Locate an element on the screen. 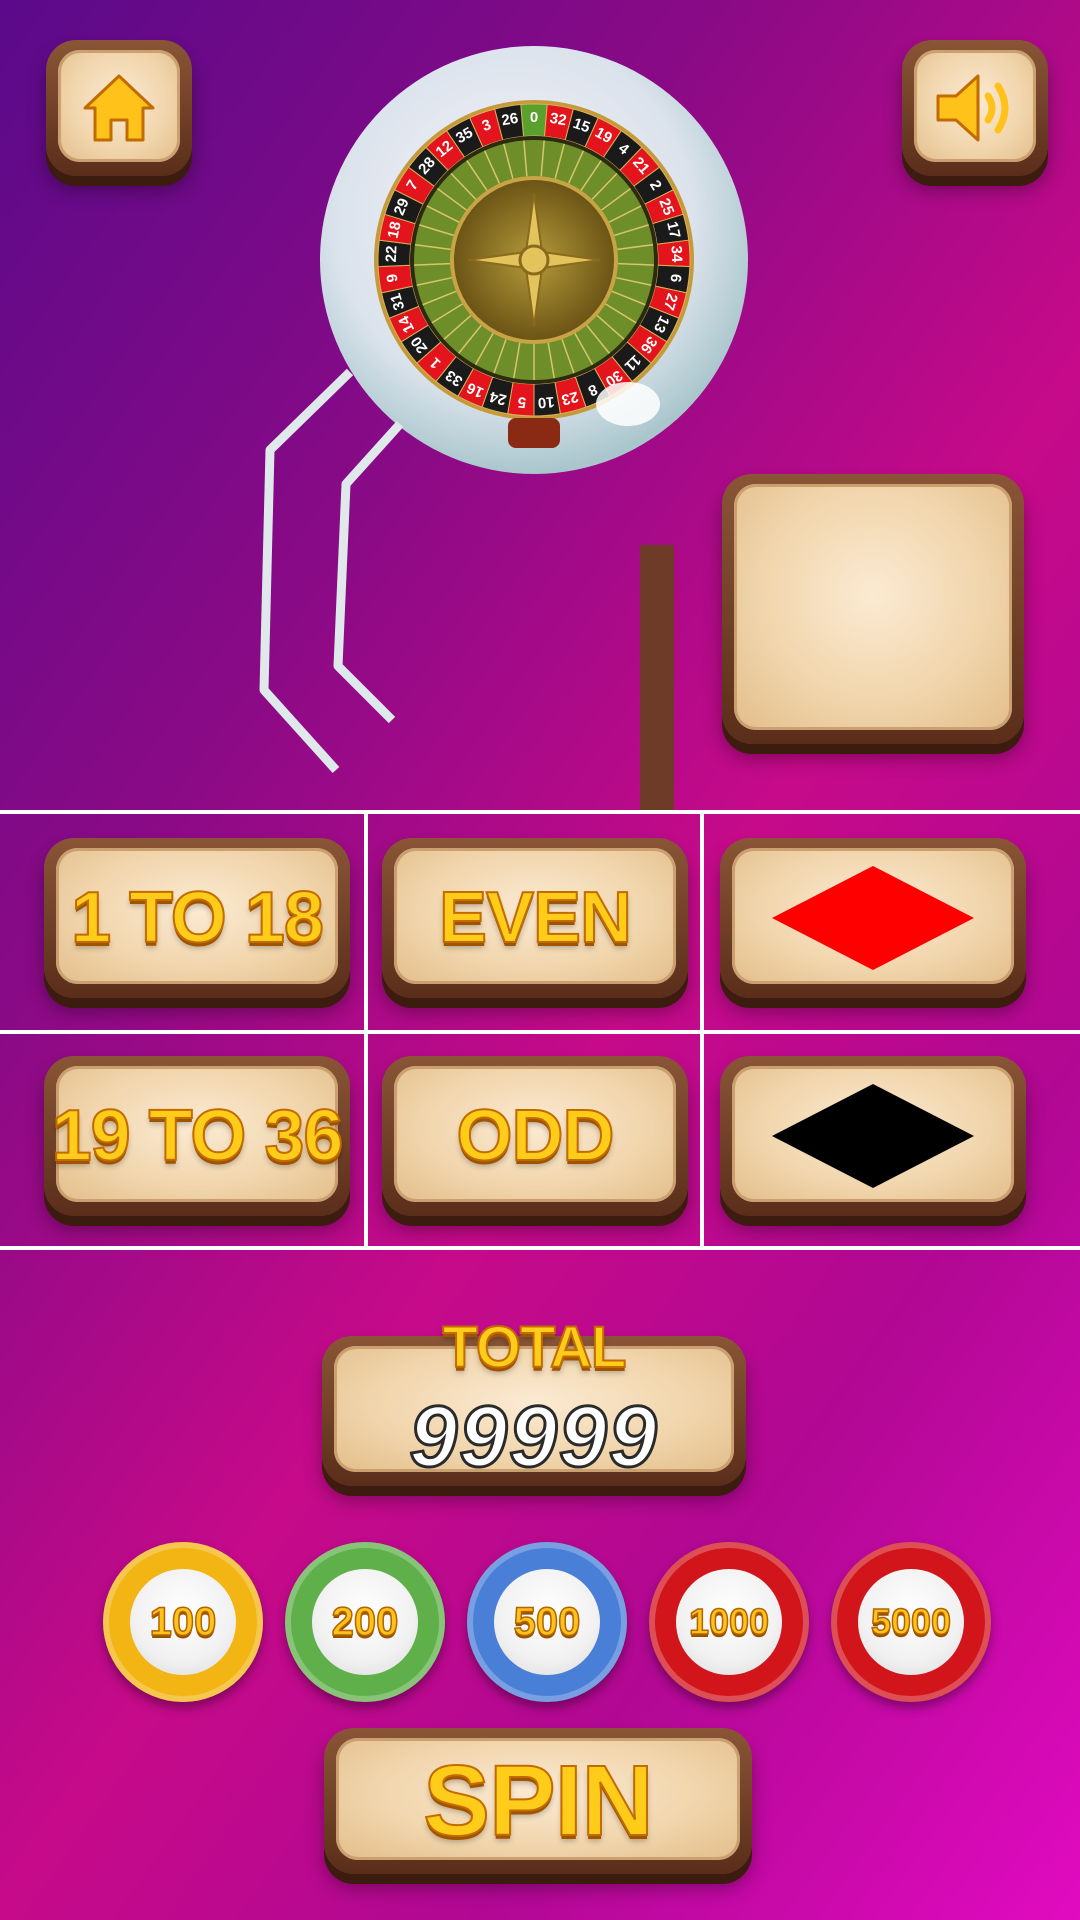  bet-19-to-36-button: 19 TO 36 is located at coordinates (197, 1136).